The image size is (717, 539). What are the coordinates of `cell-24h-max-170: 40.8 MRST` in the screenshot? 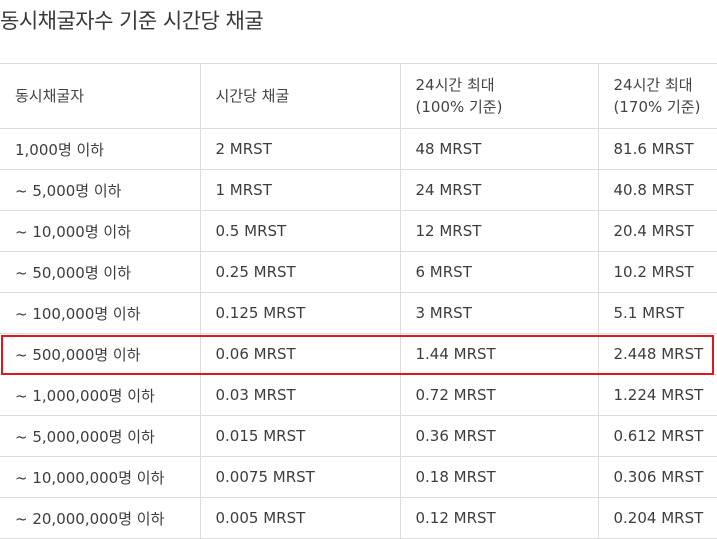 It's located at (657, 190).